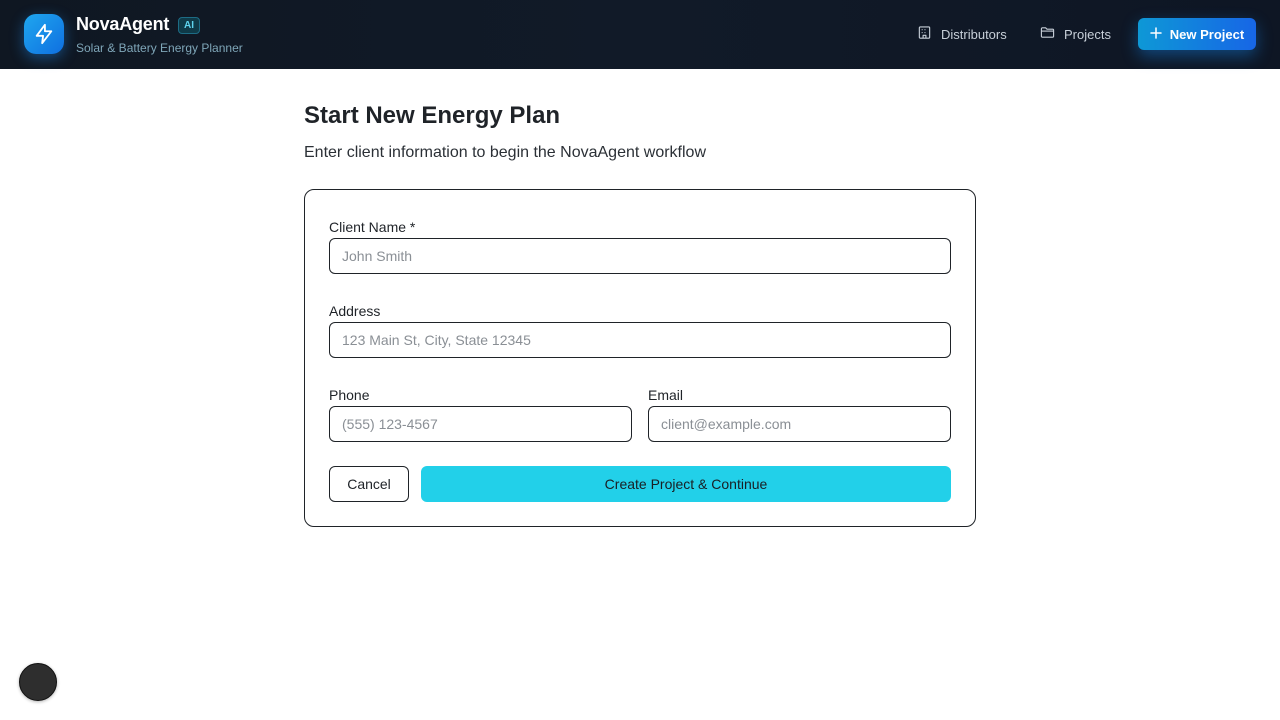 This screenshot has height=720, width=1280. What do you see at coordinates (38, 682) in the screenshot?
I see `floating-action-button` at bounding box center [38, 682].